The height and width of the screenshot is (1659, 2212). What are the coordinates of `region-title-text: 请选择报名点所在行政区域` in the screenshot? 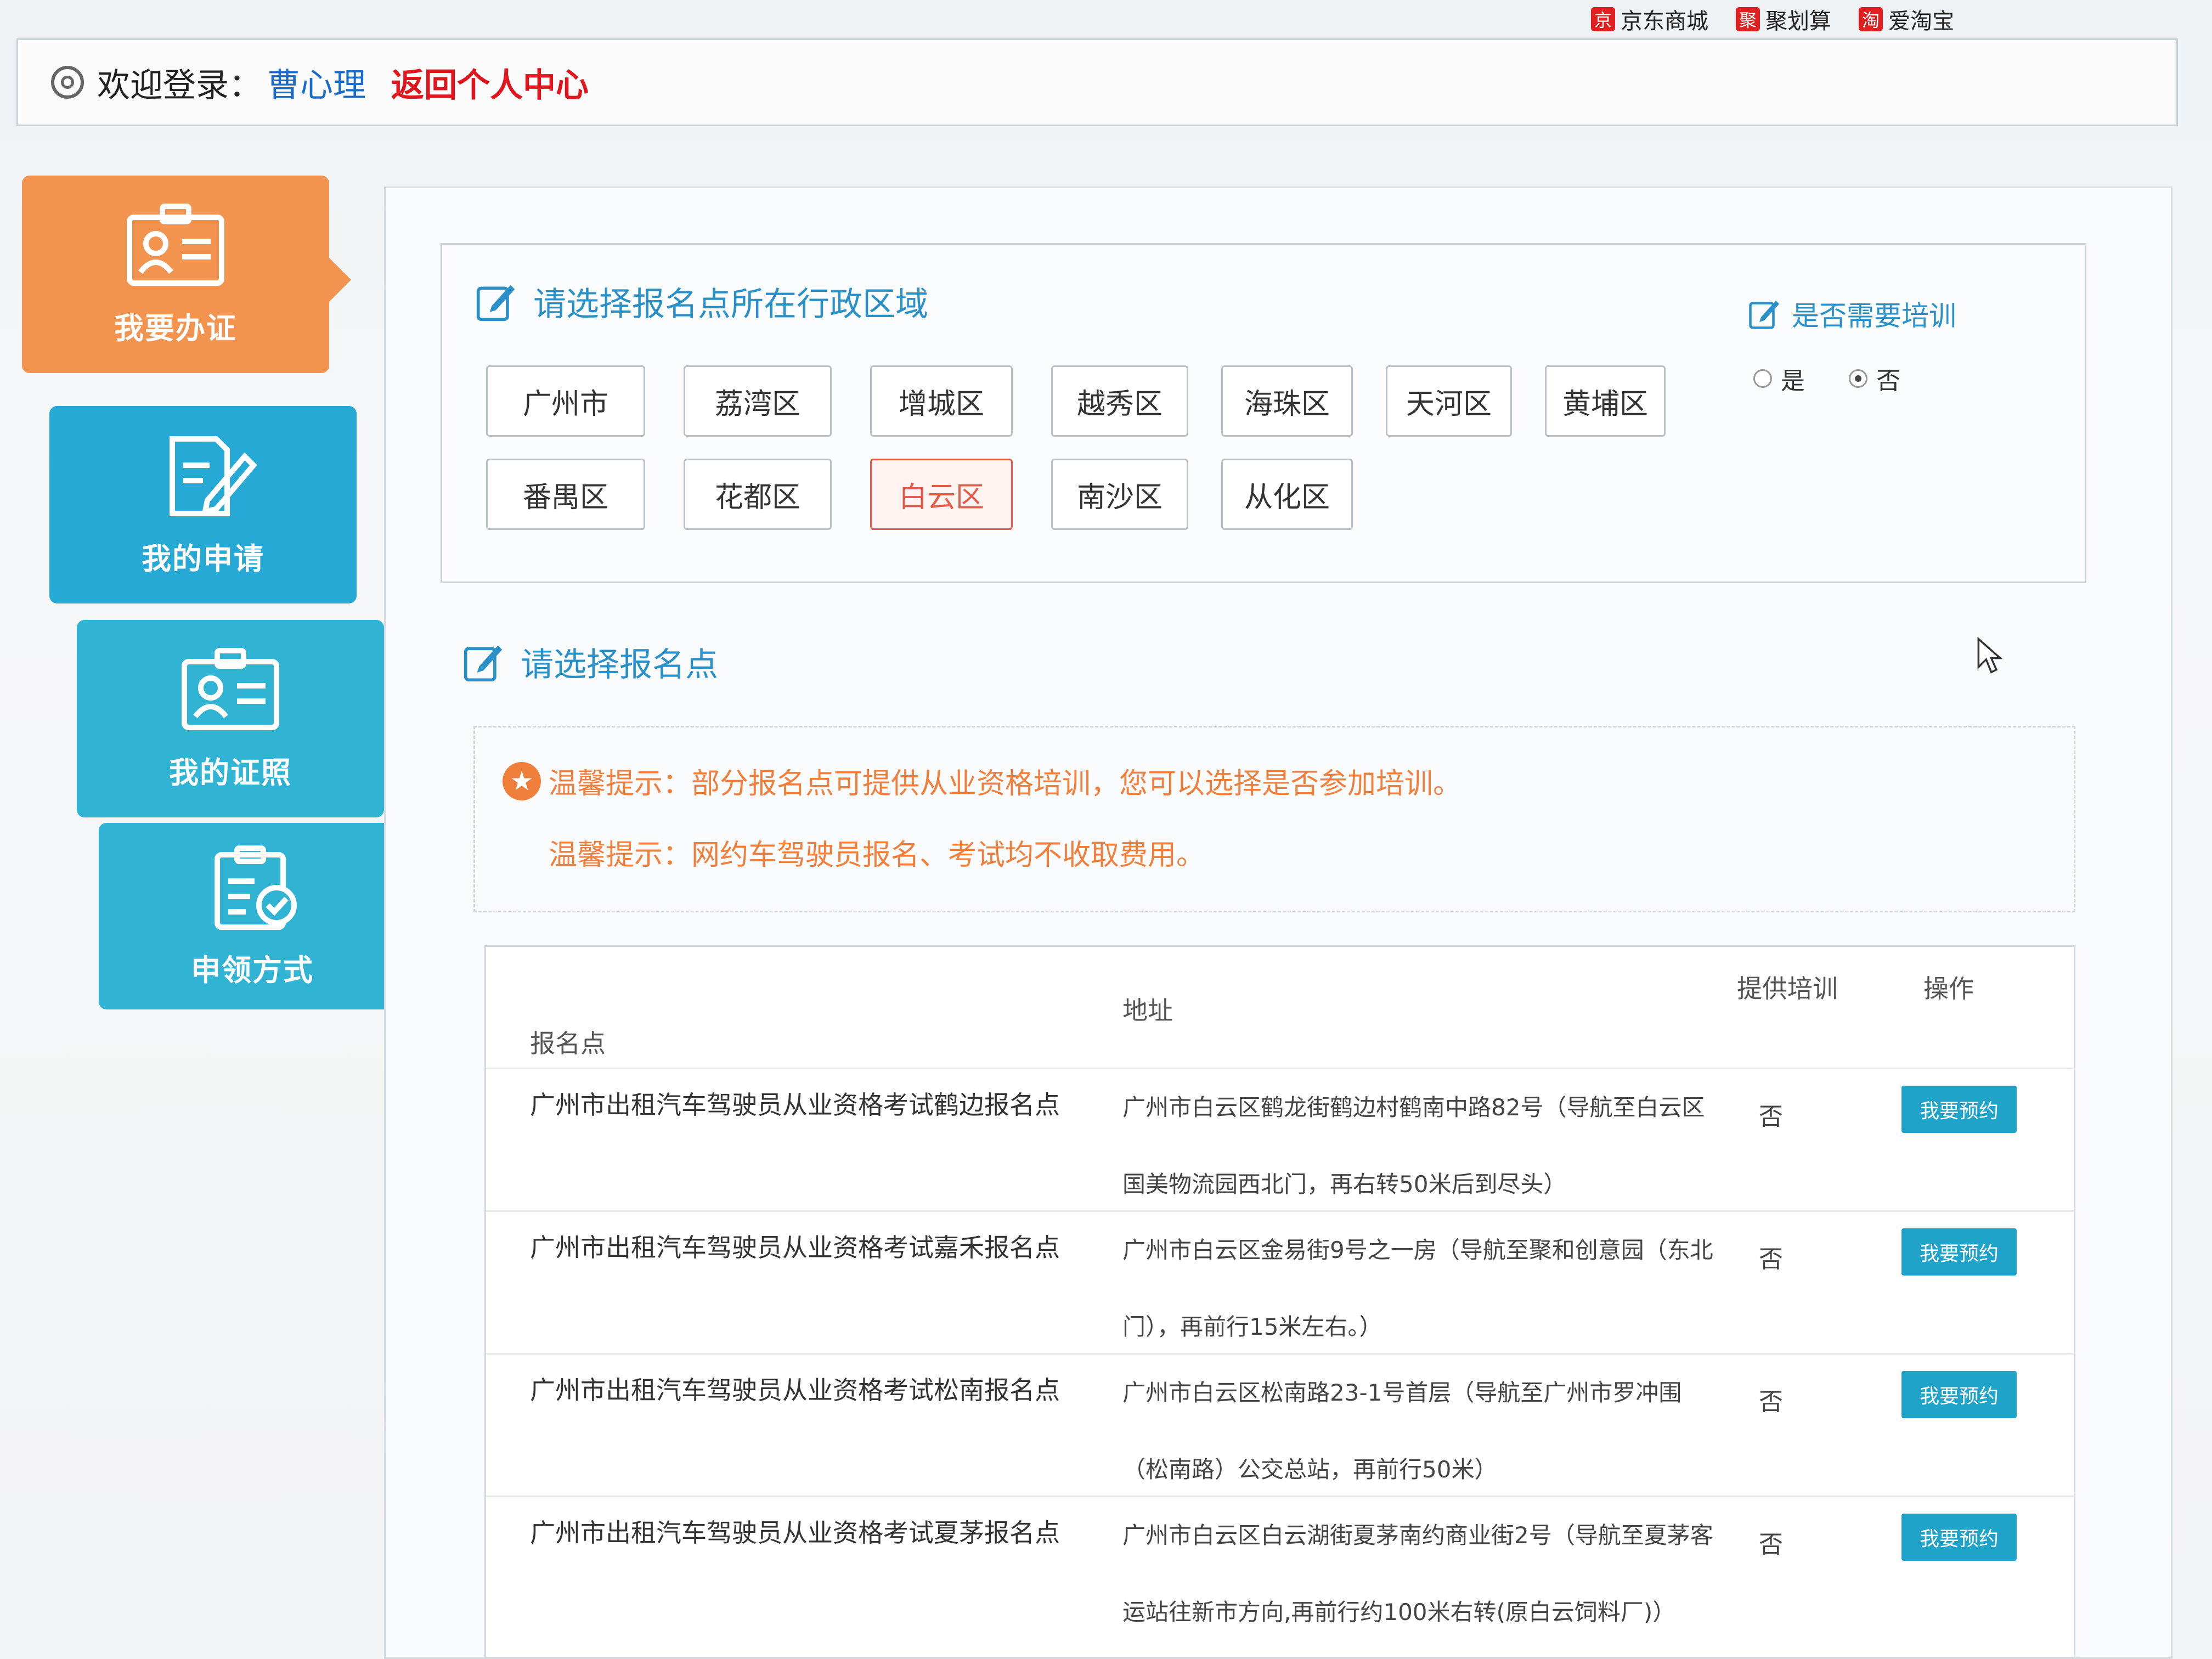 It's located at (730, 304).